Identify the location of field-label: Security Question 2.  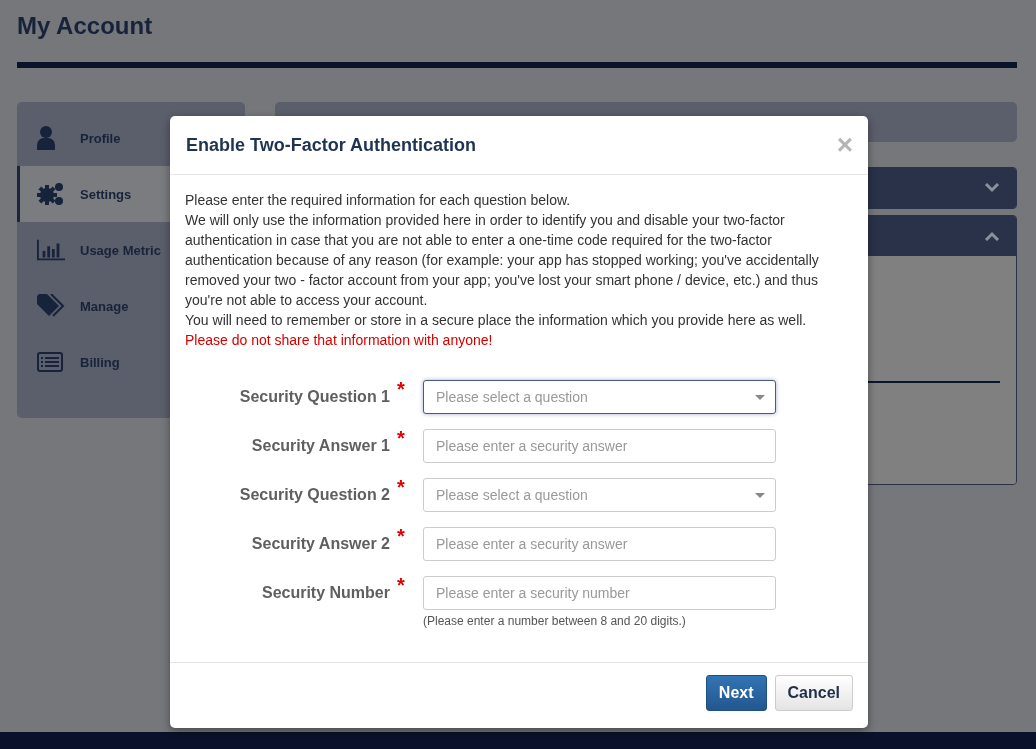
(314, 495).